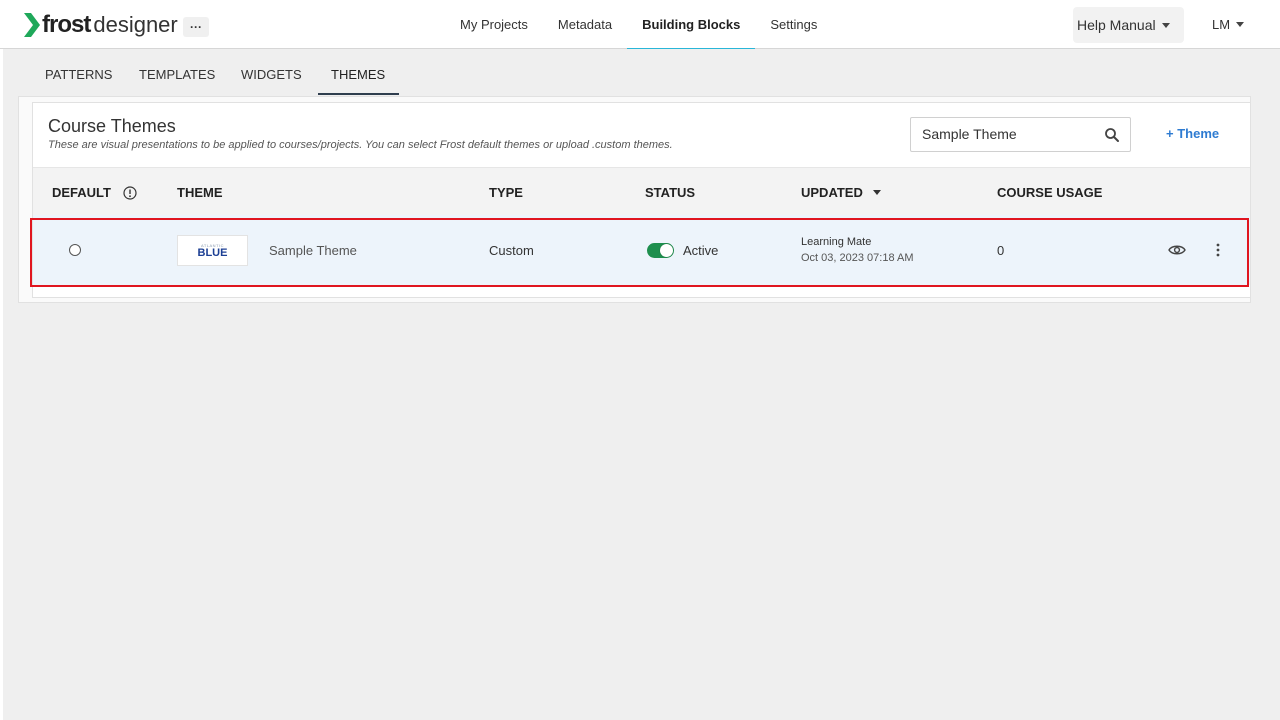 The height and width of the screenshot is (720, 1280). I want to click on search-field, so click(1020, 134).